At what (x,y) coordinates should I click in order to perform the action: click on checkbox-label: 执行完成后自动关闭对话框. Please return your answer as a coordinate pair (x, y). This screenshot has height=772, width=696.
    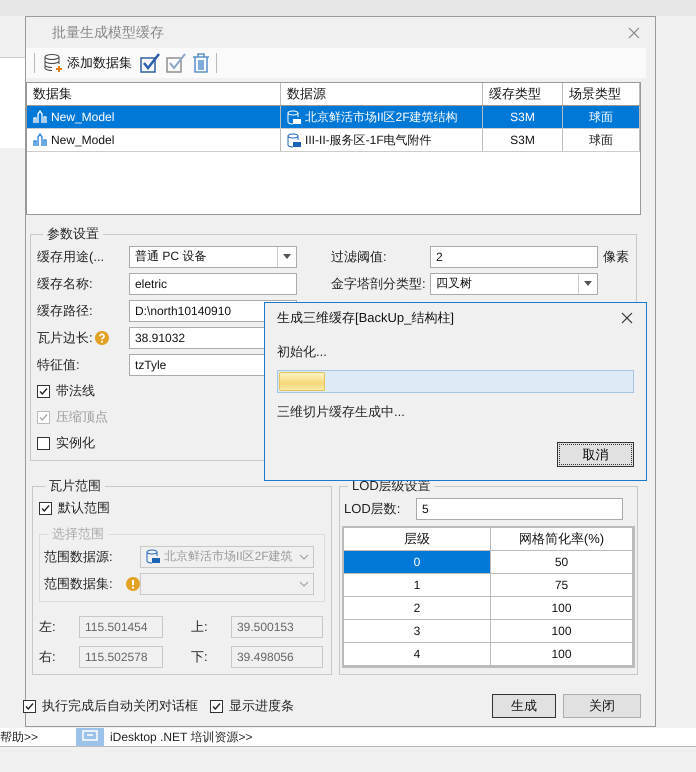
    Looking at the image, I should click on (120, 706).